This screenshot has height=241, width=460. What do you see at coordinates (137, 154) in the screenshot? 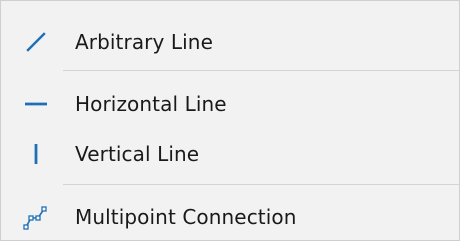
I see `menu-item-label: Vertical Line` at bounding box center [137, 154].